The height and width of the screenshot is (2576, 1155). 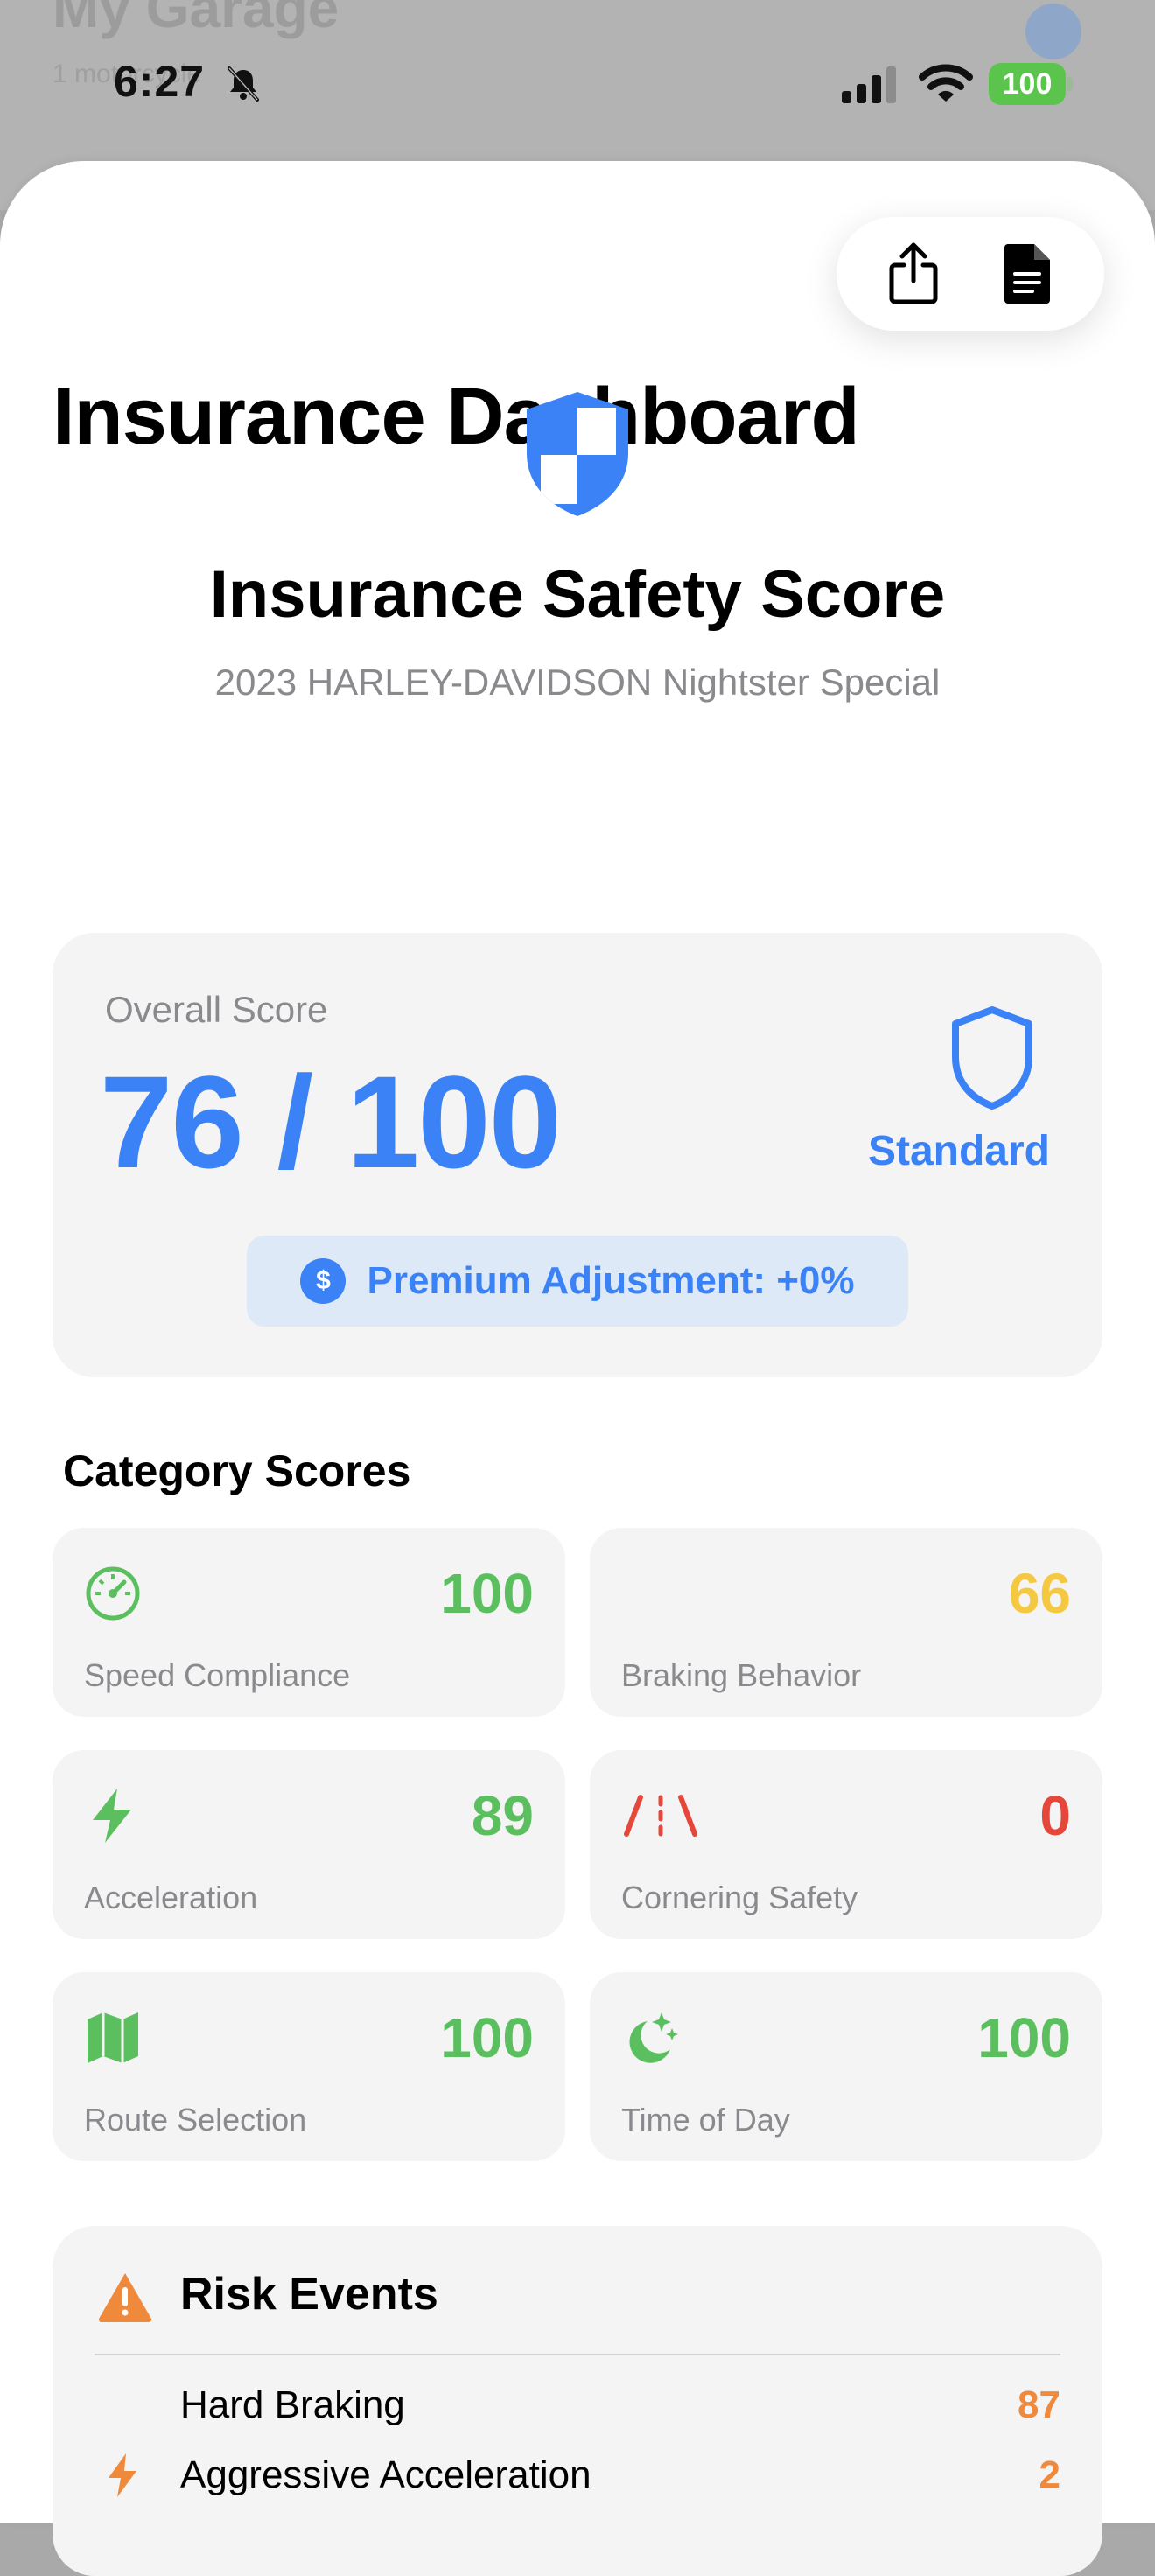 I want to click on status-time: 6:27, so click(x=160, y=81).